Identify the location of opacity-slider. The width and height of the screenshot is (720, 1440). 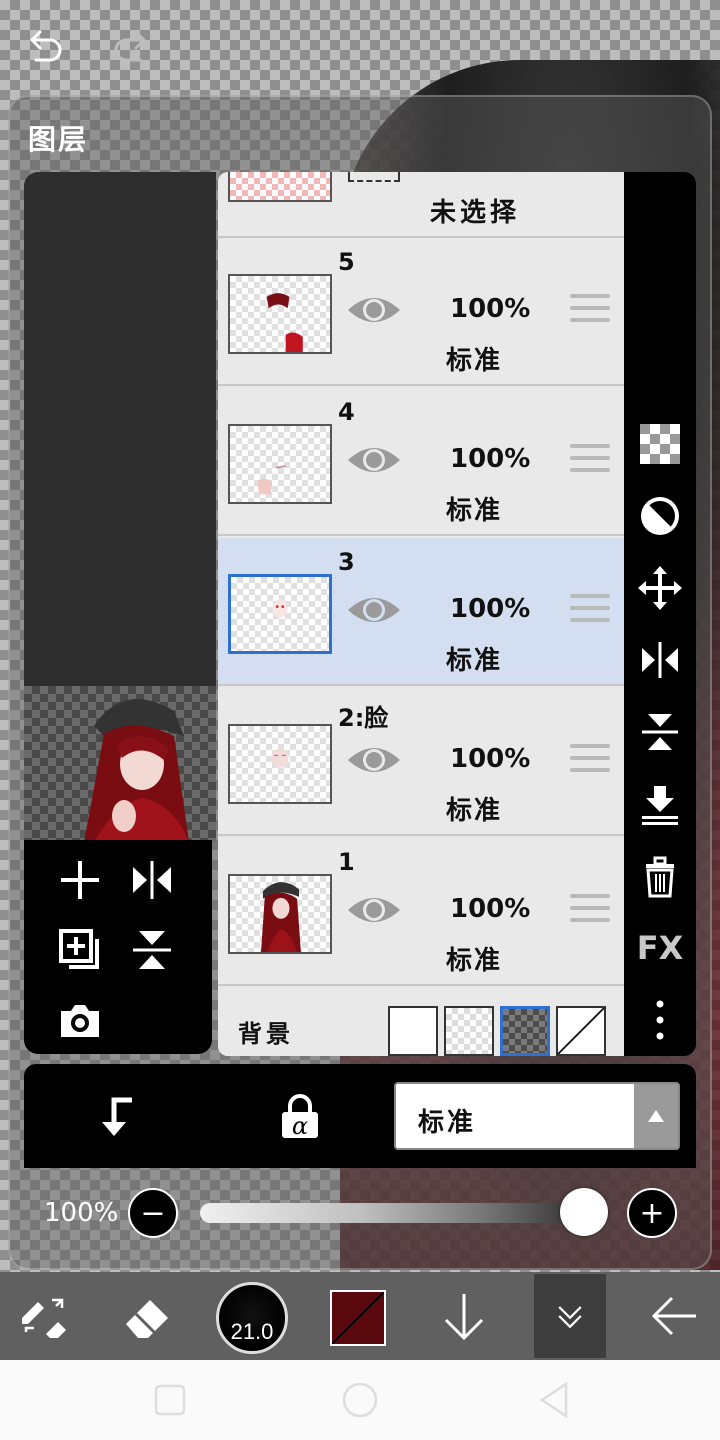
(402, 1213).